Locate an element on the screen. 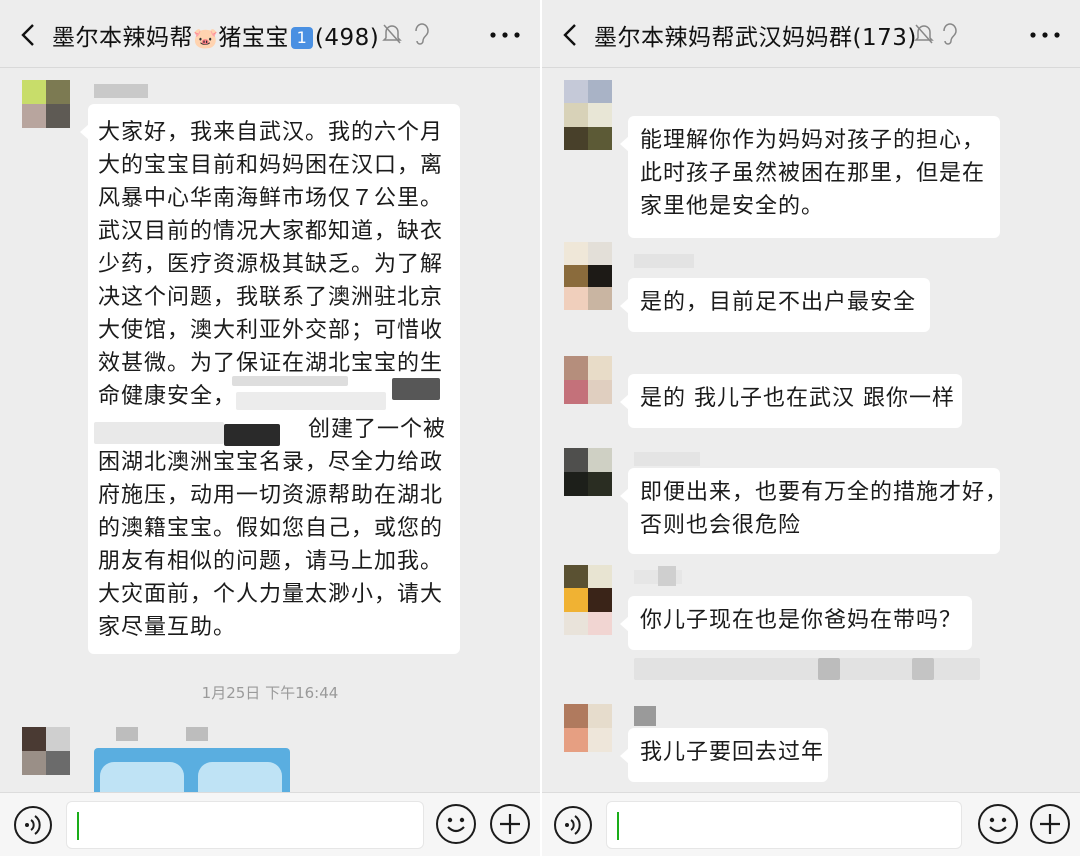  message-bubble: 我儿子要回去过年 is located at coordinates (724, 755).